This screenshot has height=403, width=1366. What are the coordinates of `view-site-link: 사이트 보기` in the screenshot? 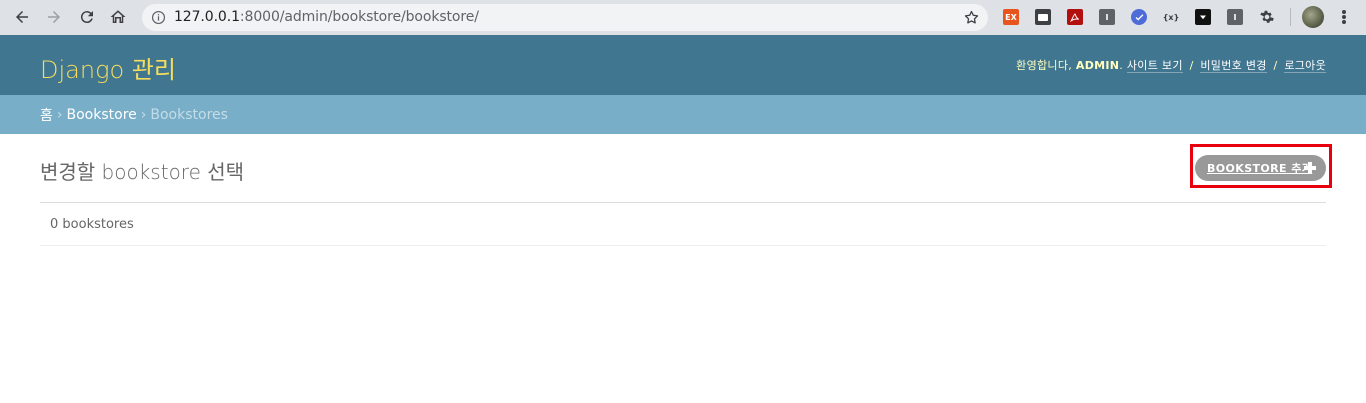 It's located at (1154, 66).